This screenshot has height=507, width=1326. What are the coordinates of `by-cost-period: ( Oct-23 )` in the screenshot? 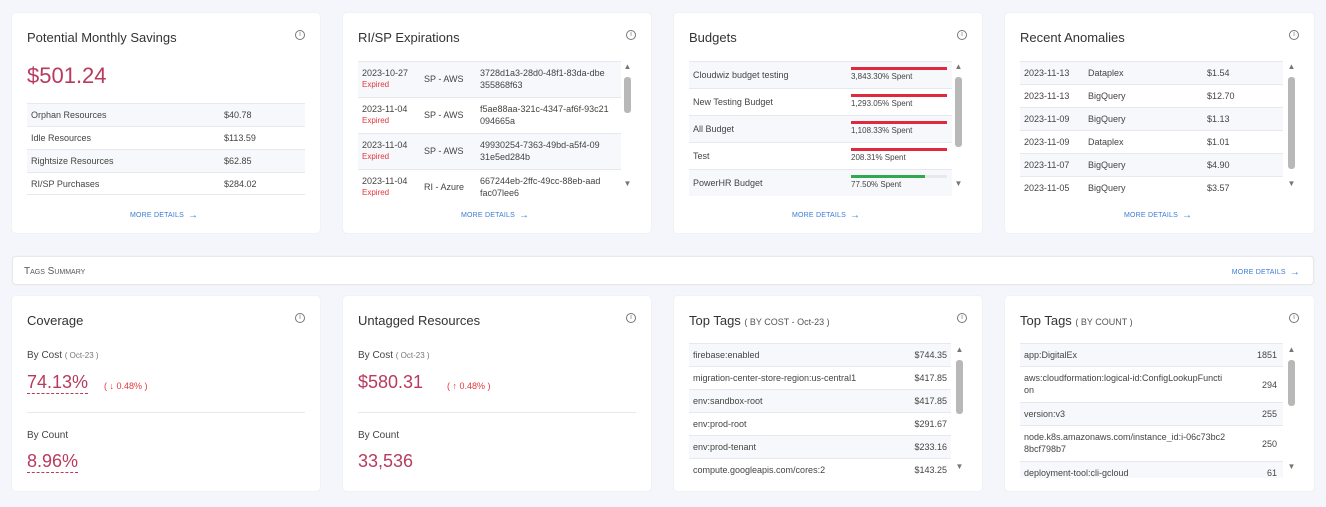 It's located at (412, 355).